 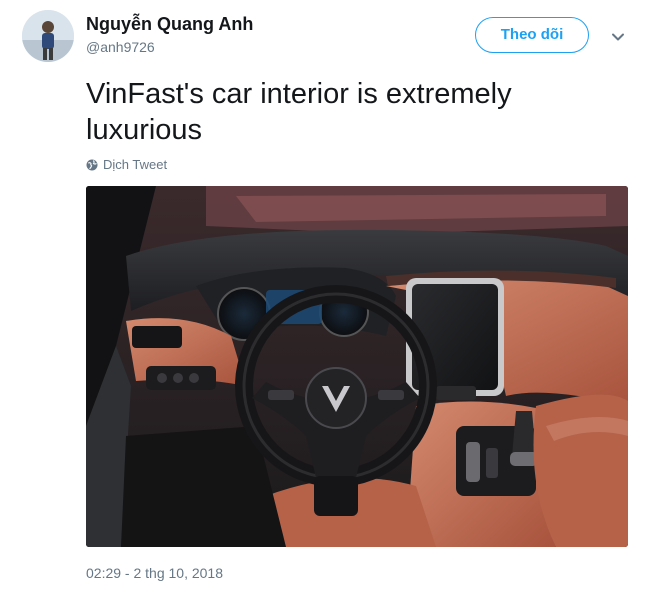 What do you see at coordinates (92, 165) in the screenshot?
I see `globe-icon` at bounding box center [92, 165].